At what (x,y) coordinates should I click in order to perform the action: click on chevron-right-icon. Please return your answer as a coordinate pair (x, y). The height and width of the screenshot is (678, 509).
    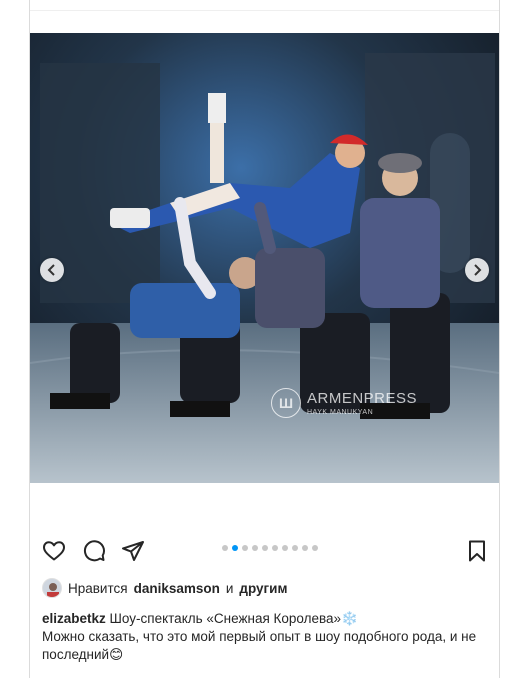
    Looking at the image, I should click on (478, 270).